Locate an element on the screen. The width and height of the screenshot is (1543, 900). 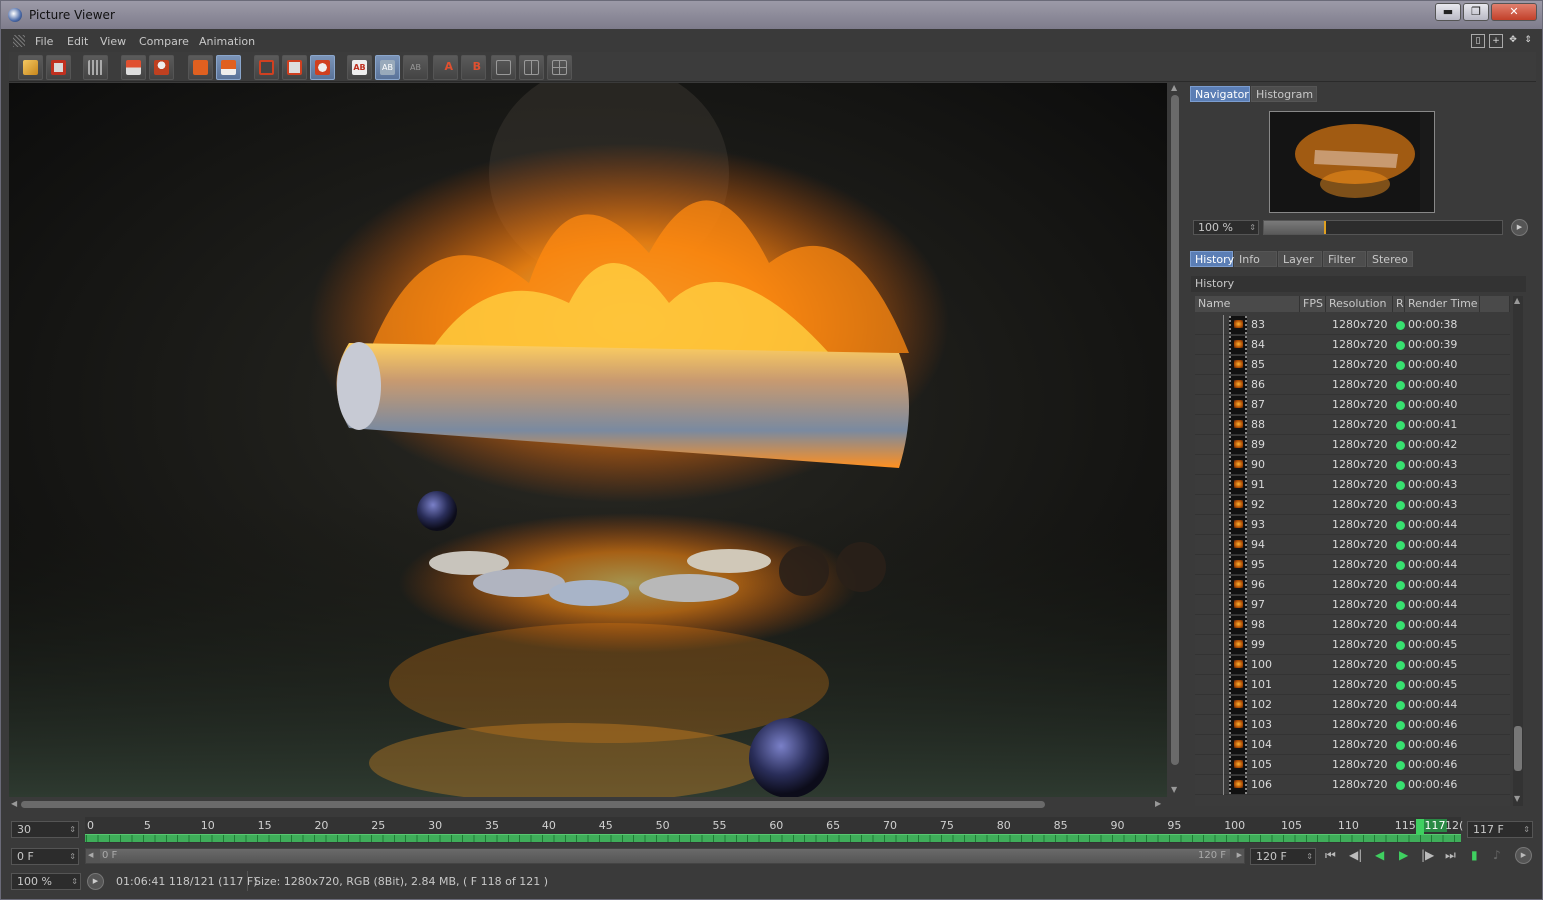
viewport-vertical-scrollbar: ▲ ▼ is located at coordinates (1175, 440).